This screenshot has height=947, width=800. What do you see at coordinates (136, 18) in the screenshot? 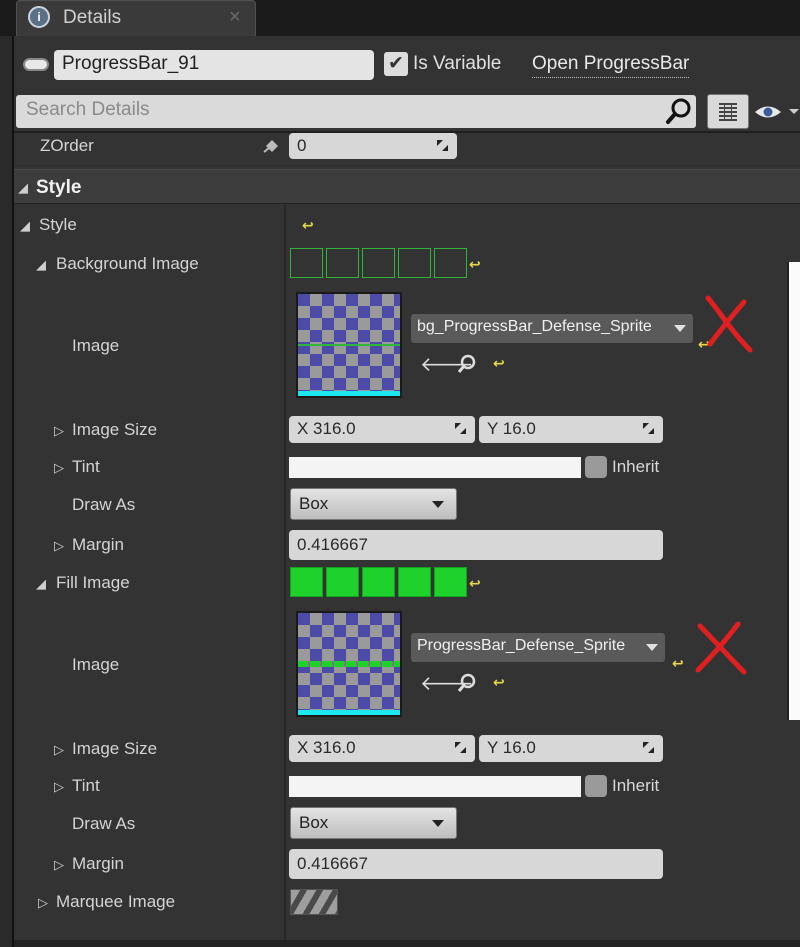
I see `tab-details: i Details ×` at bounding box center [136, 18].